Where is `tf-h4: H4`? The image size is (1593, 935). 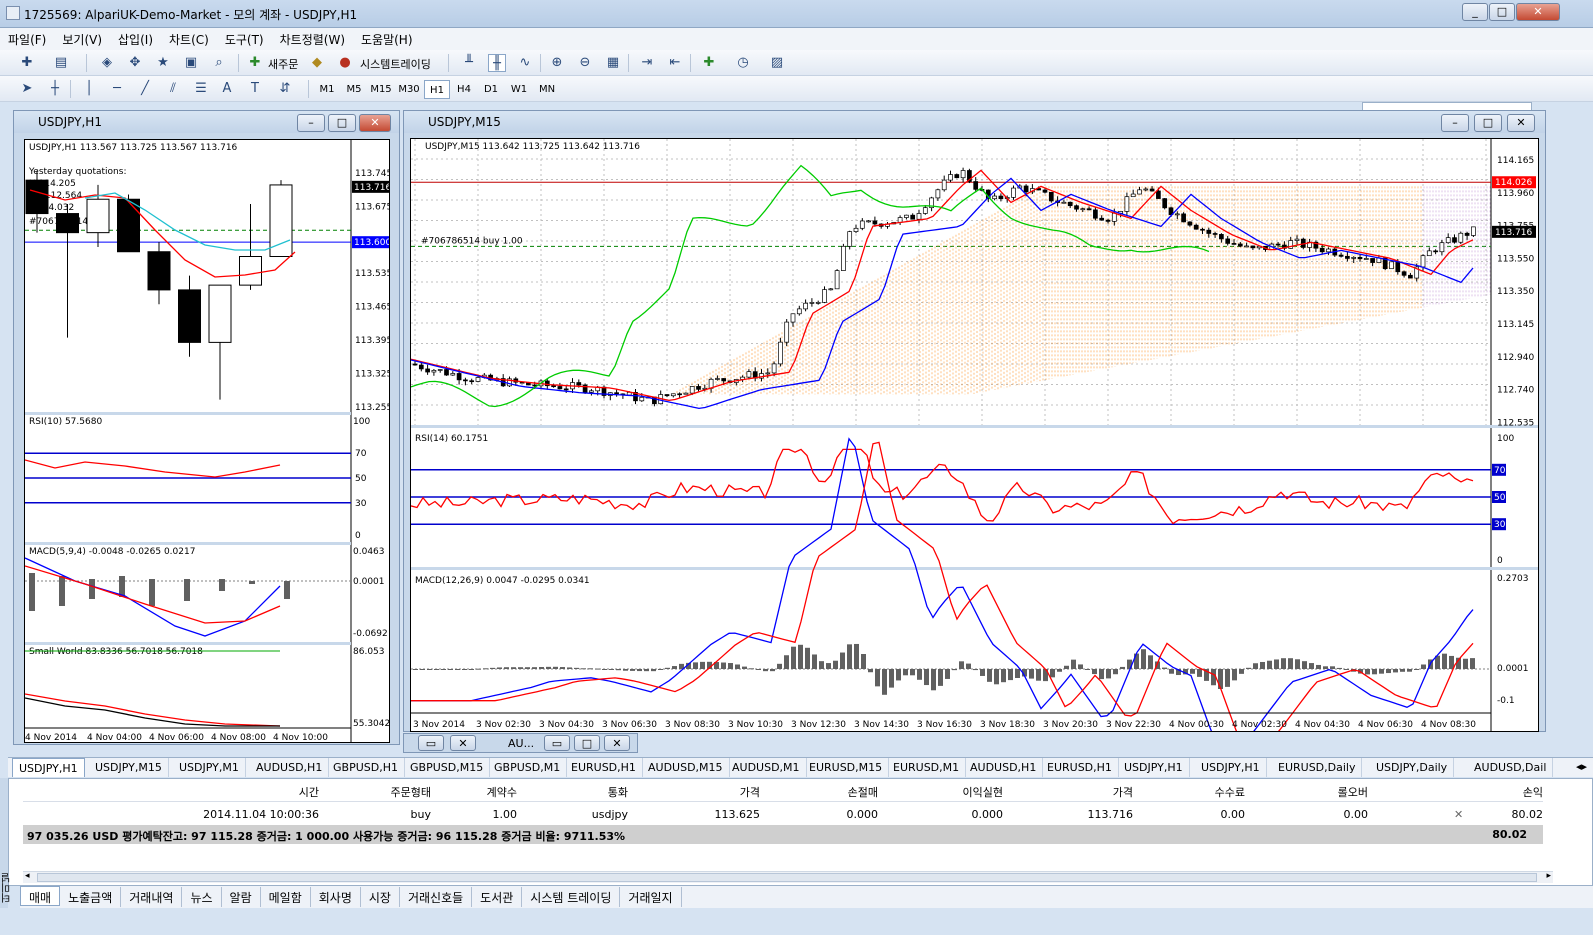 tf-h4: H4 is located at coordinates (464, 89).